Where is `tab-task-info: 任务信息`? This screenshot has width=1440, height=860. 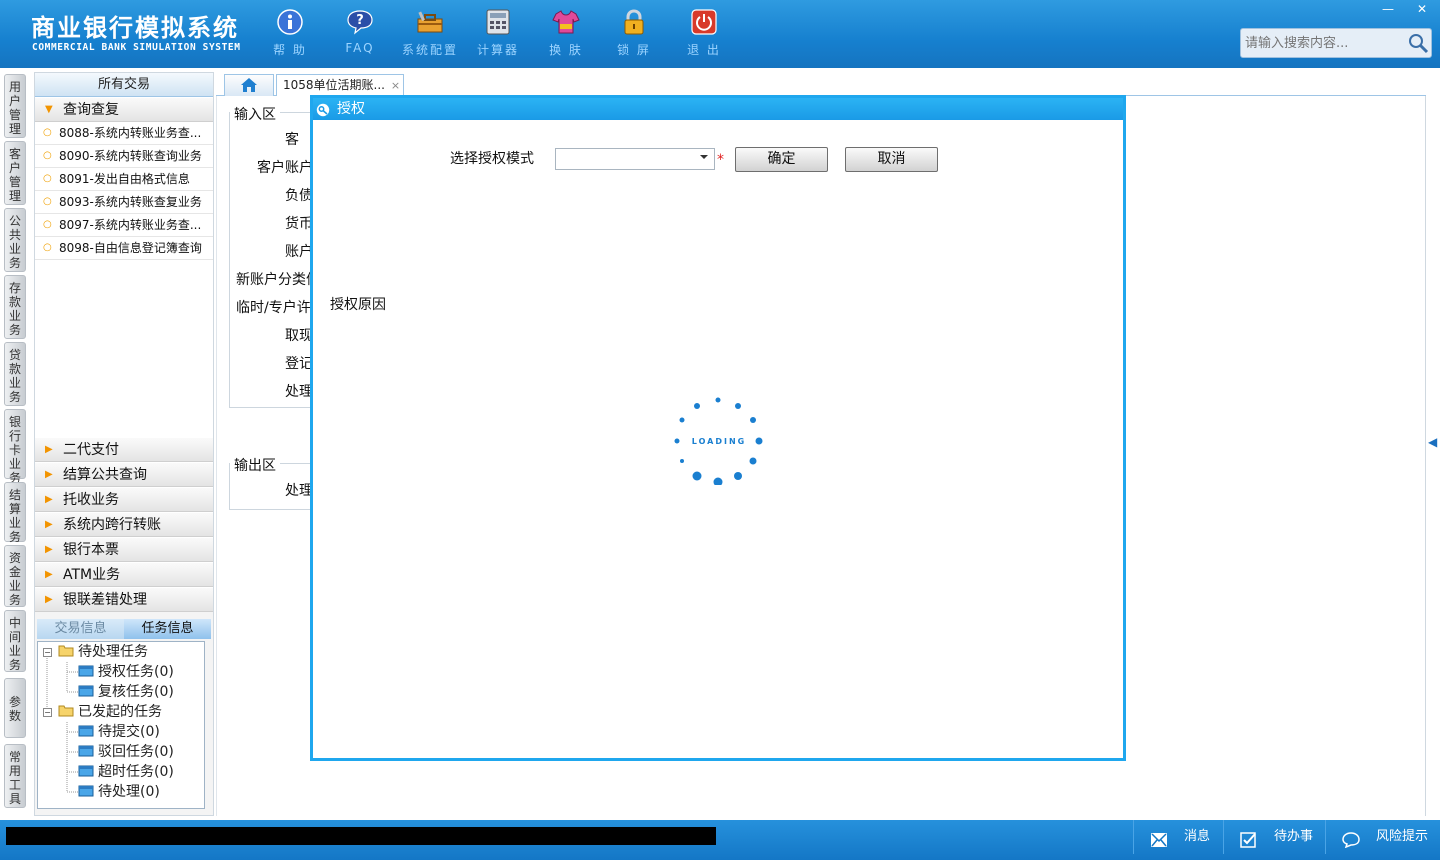
tab-task-info: 任务信息 is located at coordinates (167, 629).